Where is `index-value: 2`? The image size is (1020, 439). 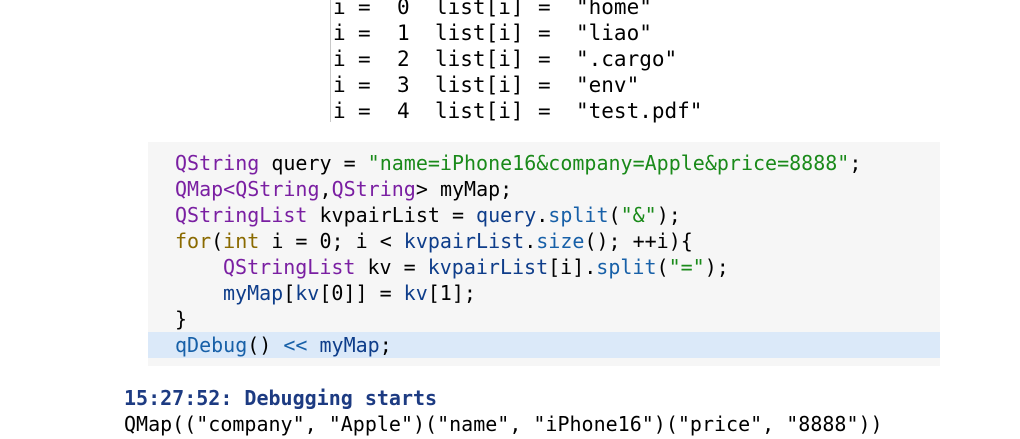
index-value: 2 is located at coordinates (403, 59).